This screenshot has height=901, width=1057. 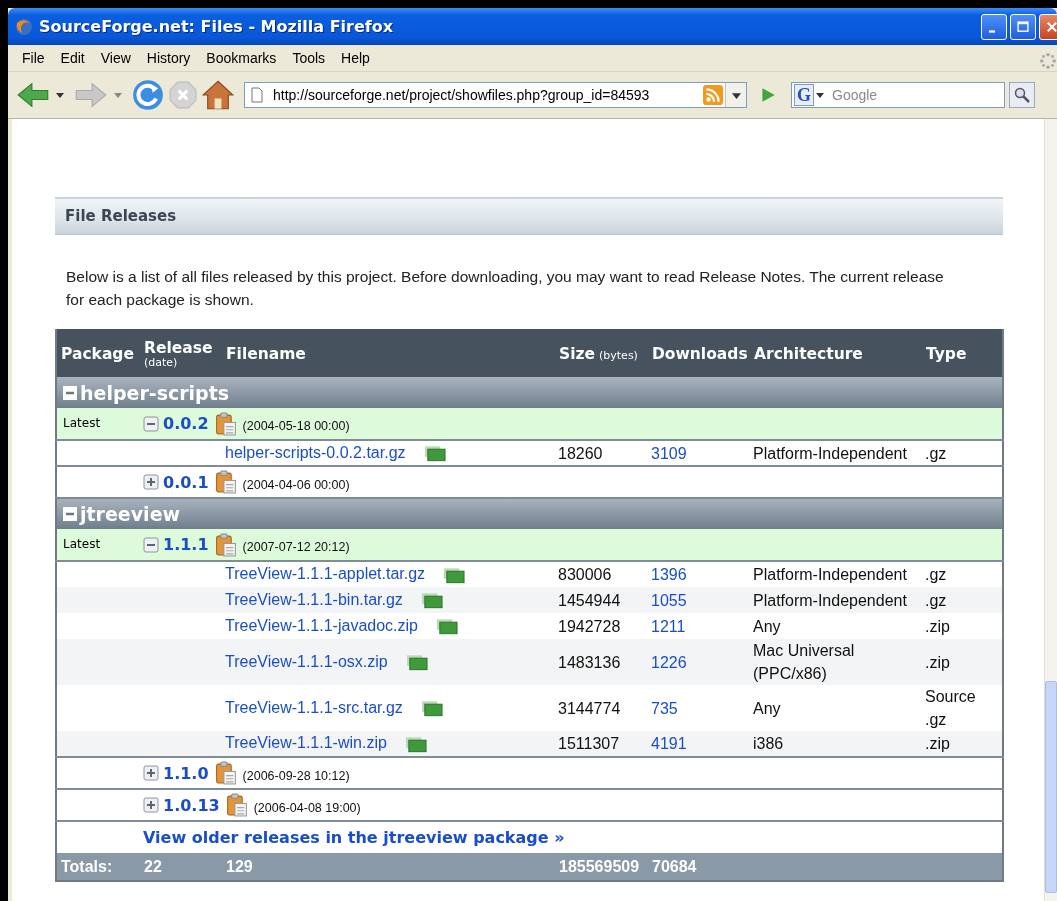 What do you see at coordinates (33, 95) in the screenshot?
I see `back-icon` at bounding box center [33, 95].